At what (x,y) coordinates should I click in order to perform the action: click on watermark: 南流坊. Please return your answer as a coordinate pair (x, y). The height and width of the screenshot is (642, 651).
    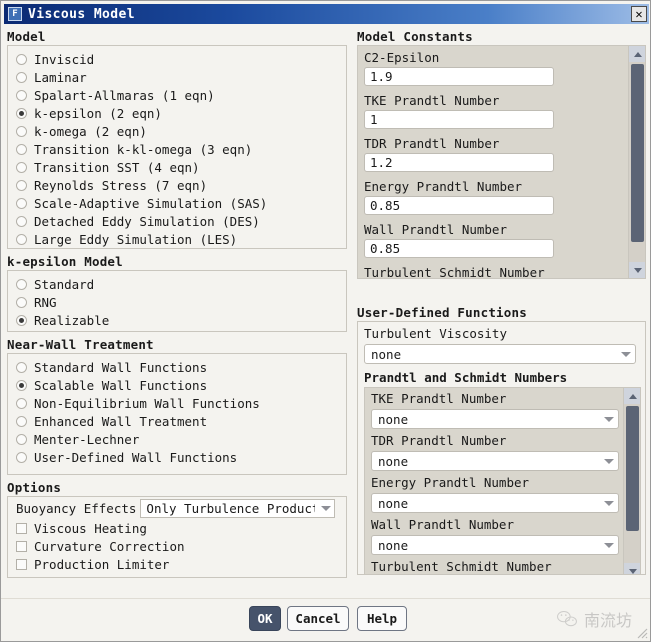
    Looking at the image, I should click on (594, 619).